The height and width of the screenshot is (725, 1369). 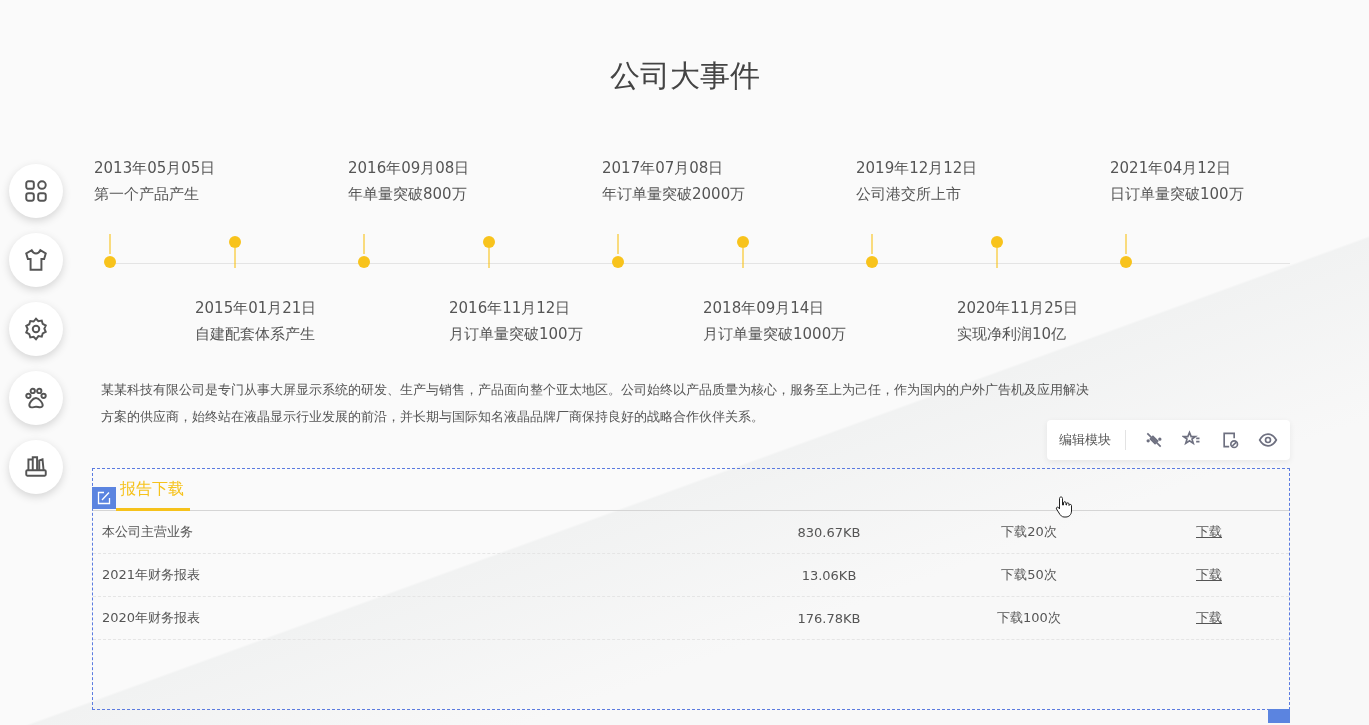 I want to click on file-name: 本公司主营业务, so click(x=147, y=532).